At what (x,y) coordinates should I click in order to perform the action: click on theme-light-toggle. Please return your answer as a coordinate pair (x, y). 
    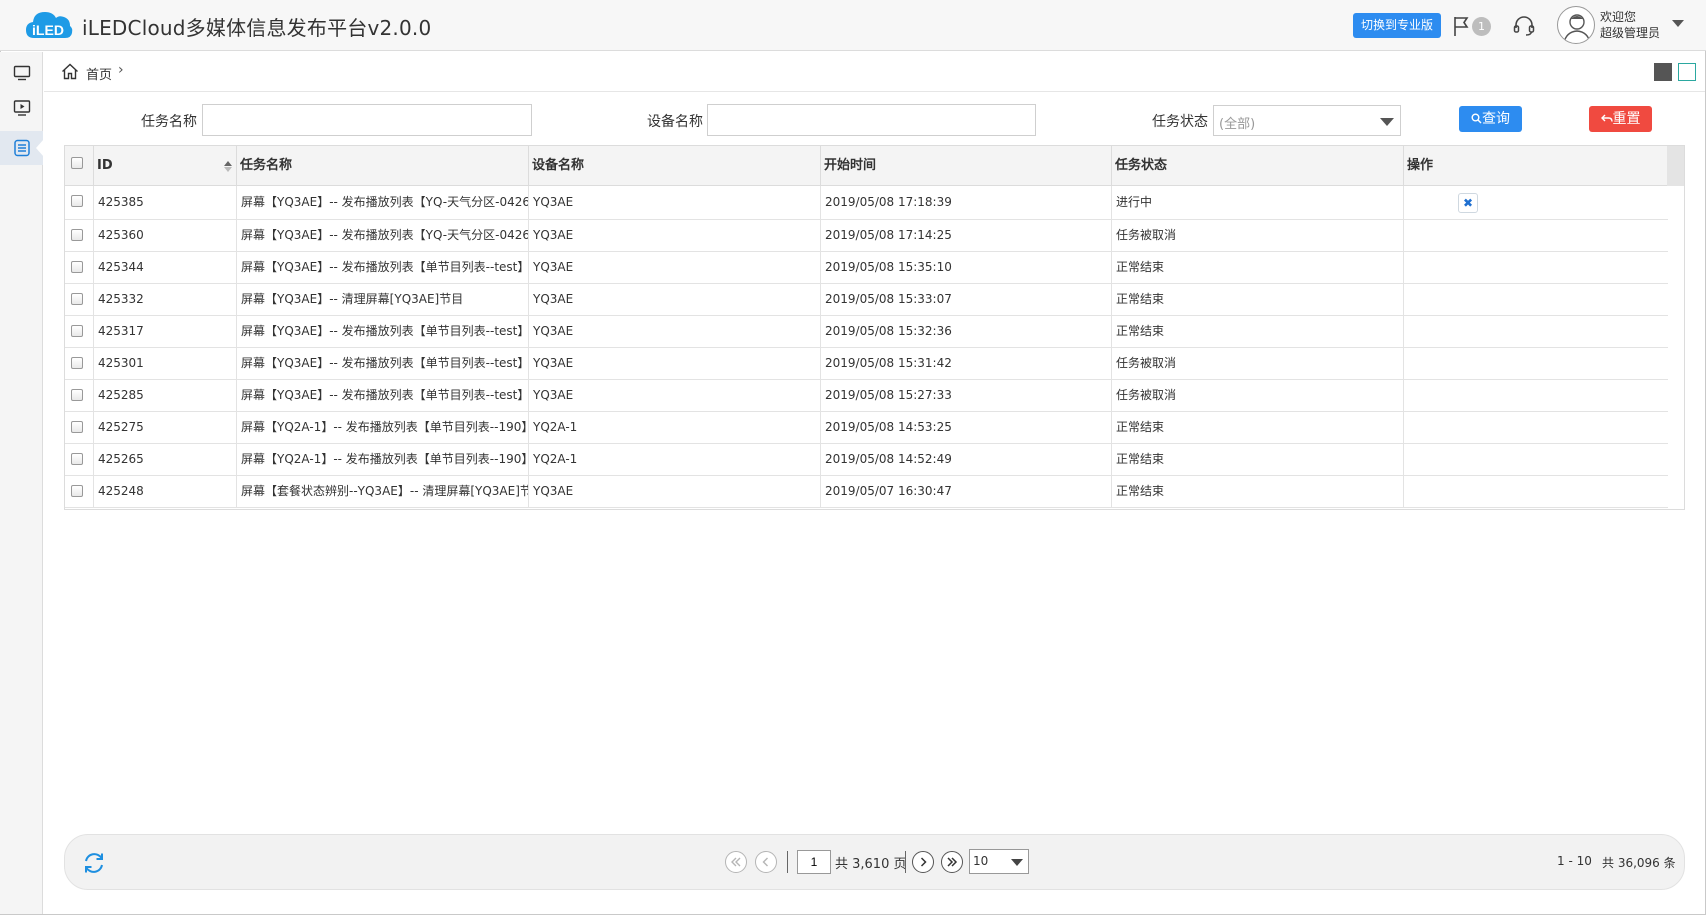
    Looking at the image, I should click on (1687, 72).